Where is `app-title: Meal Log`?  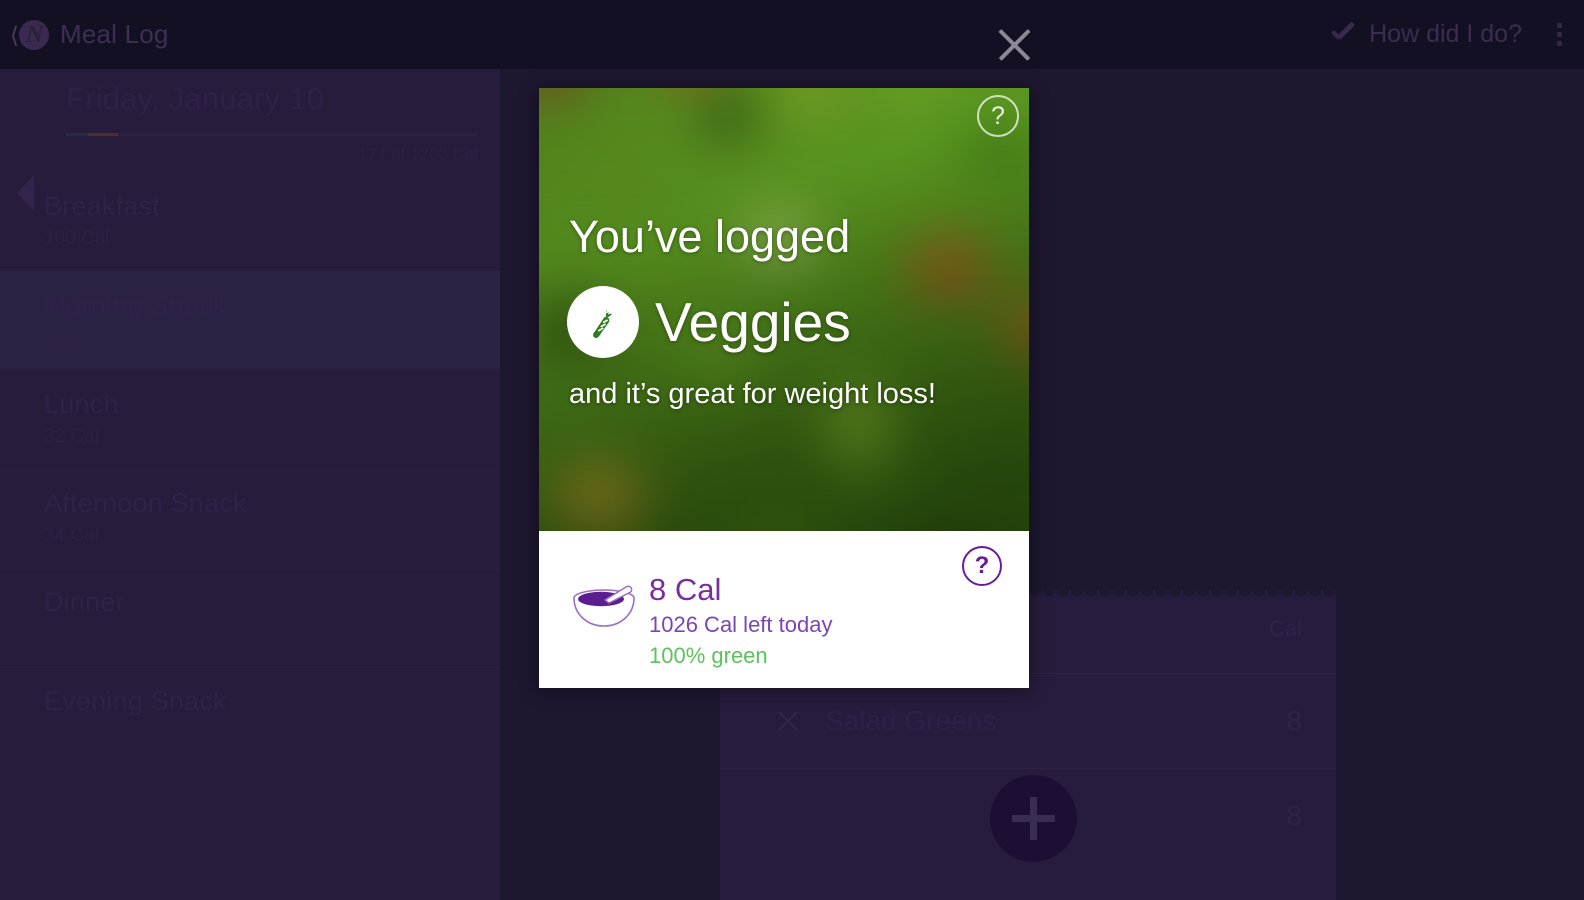
app-title: Meal Log is located at coordinates (114, 34).